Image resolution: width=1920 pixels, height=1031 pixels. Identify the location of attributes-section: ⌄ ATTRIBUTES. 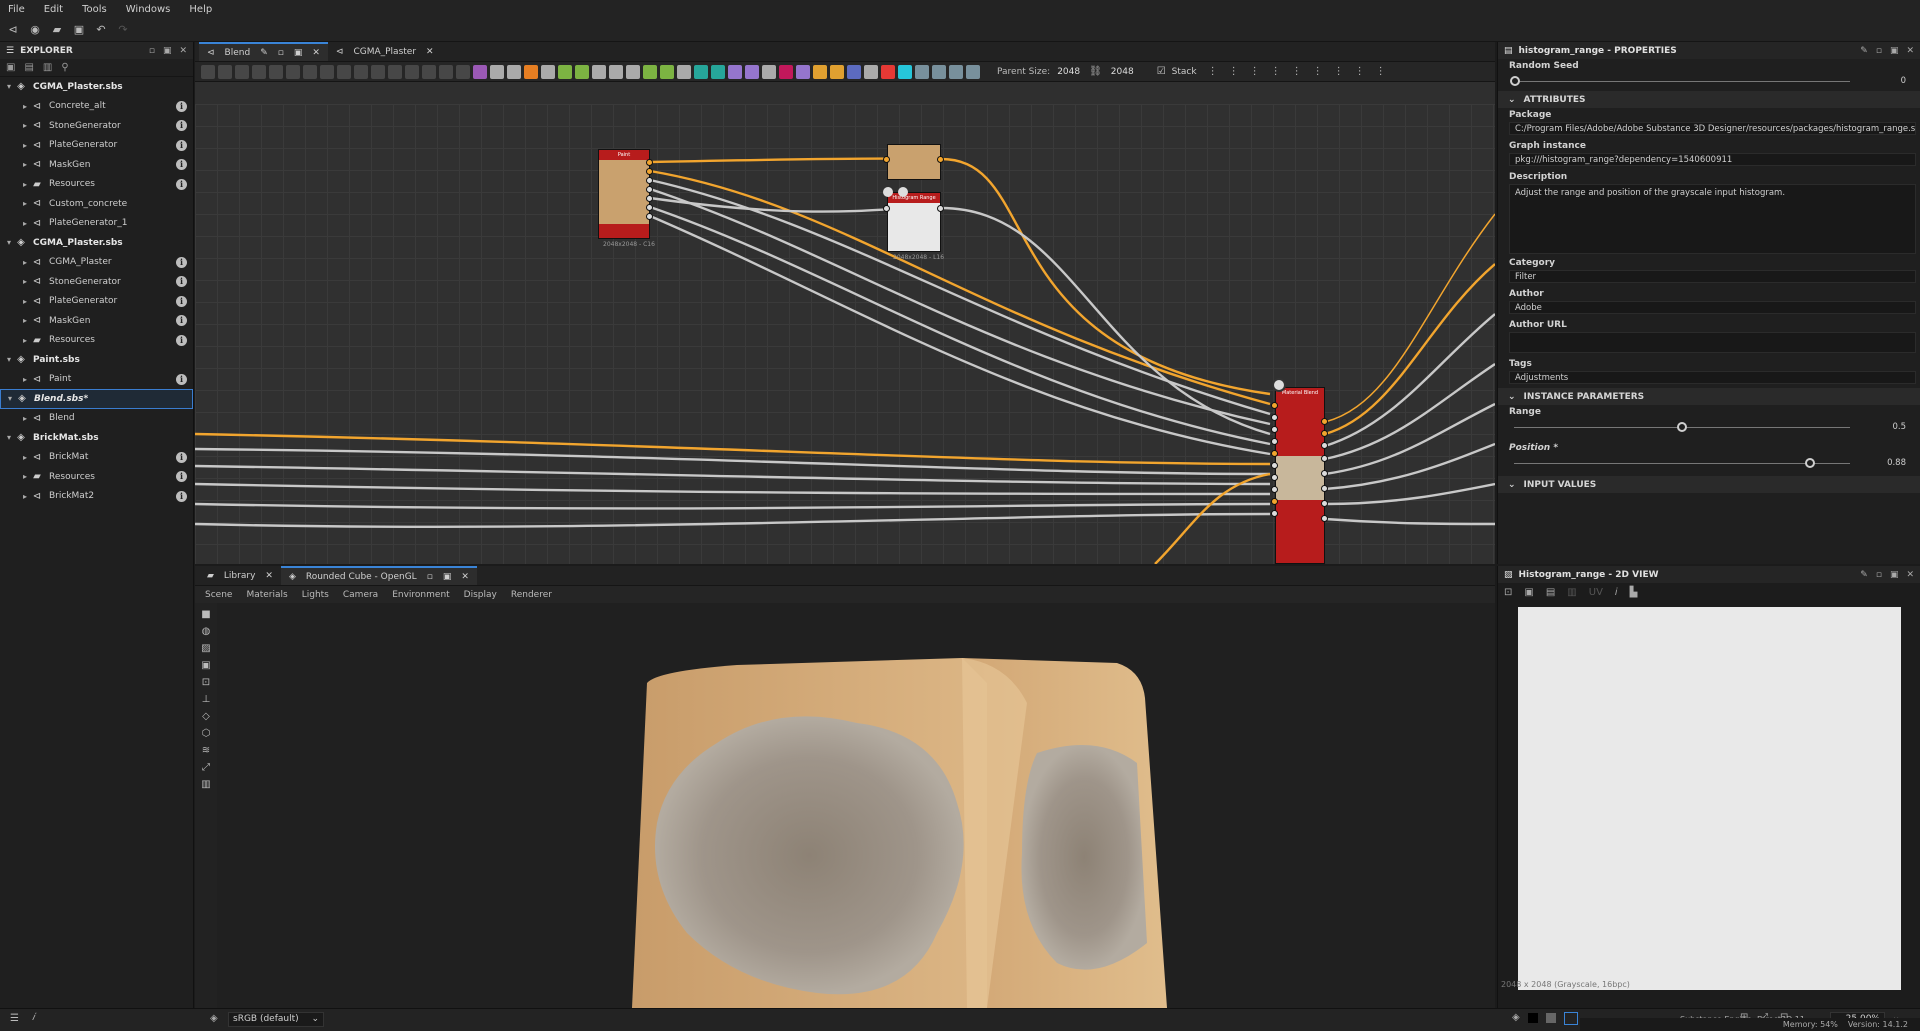
(1709, 99).